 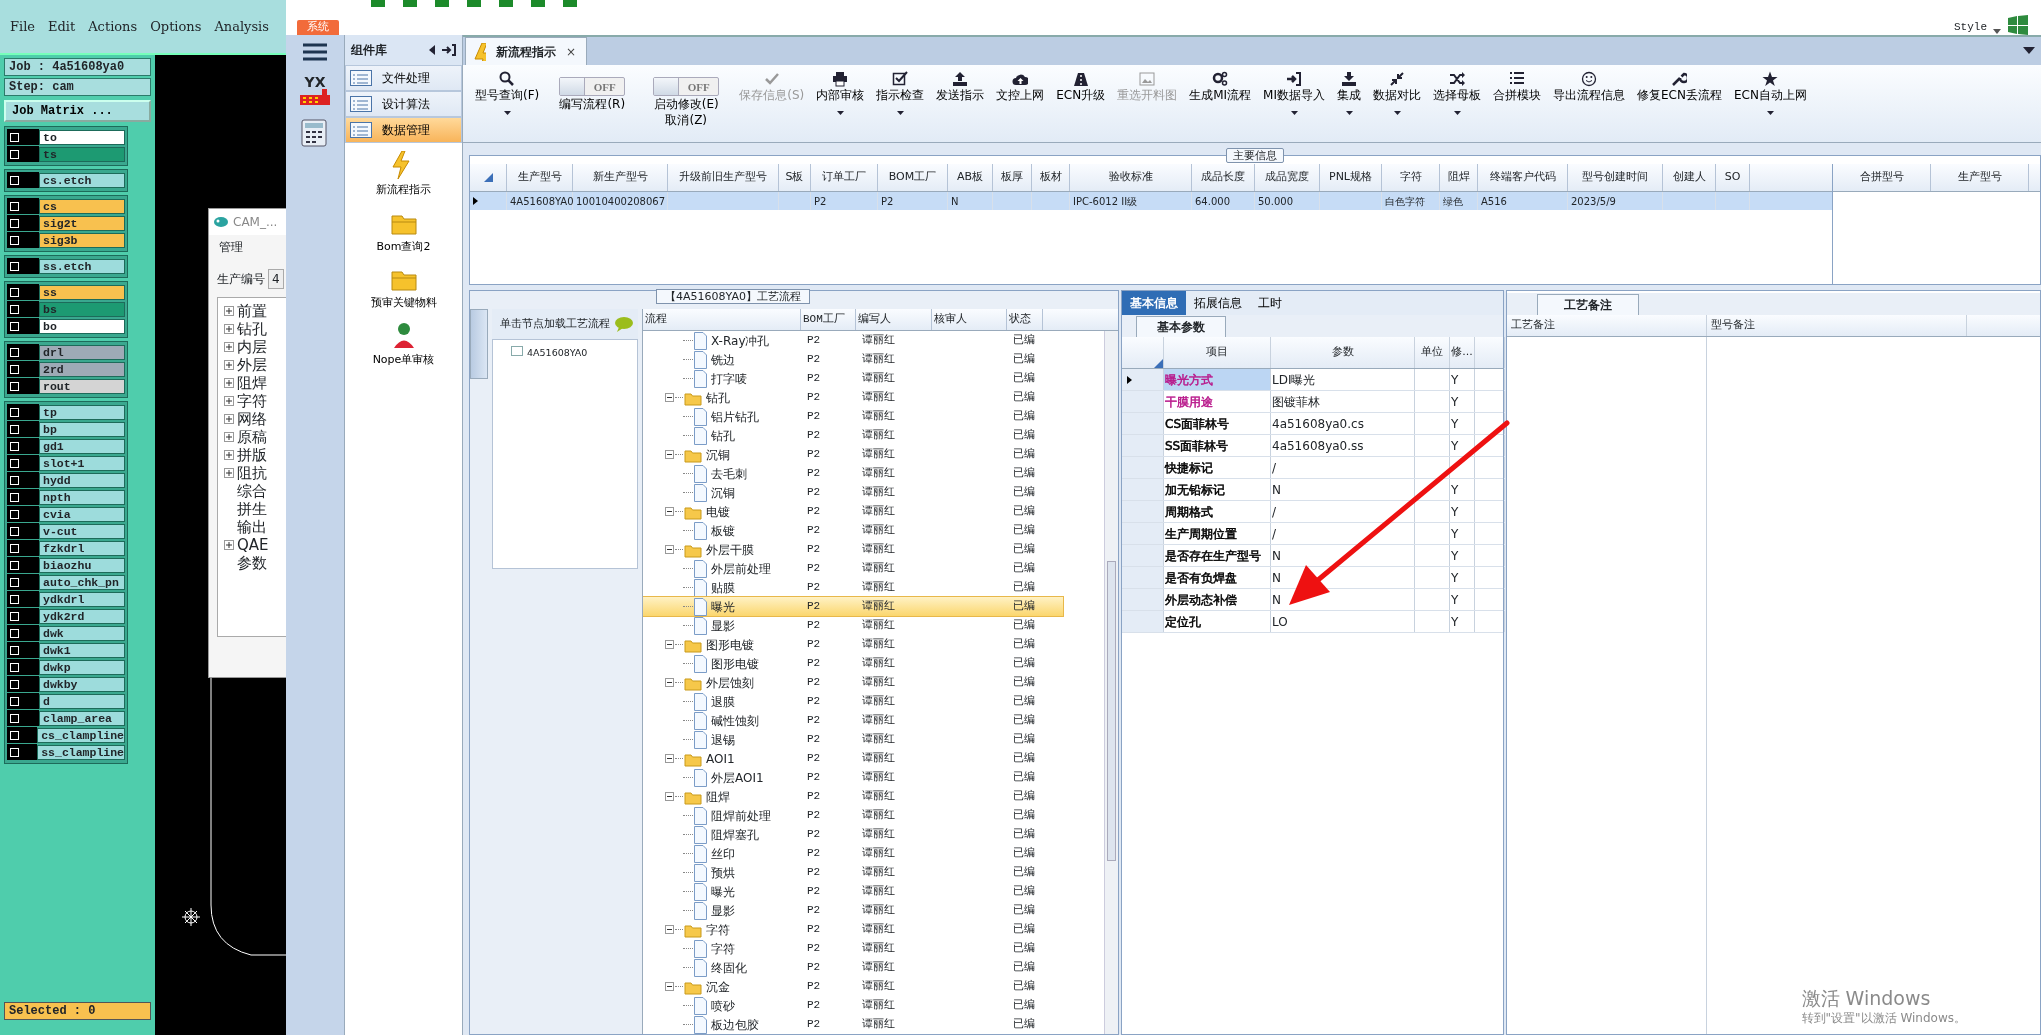 What do you see at coordinates (1679, 87) in the screenshot?
I see `toolbar-button: 修复ECN丢流程` at bounding box center [1679, 87].